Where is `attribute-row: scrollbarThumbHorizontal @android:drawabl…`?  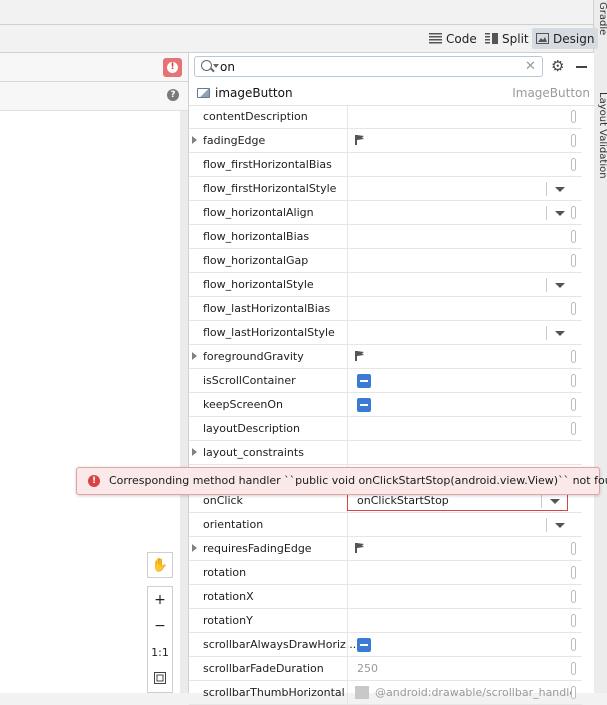 attribute-row: scrollbarThumbHorizontal @android:drawabl… is located at coordinates (385, 693).